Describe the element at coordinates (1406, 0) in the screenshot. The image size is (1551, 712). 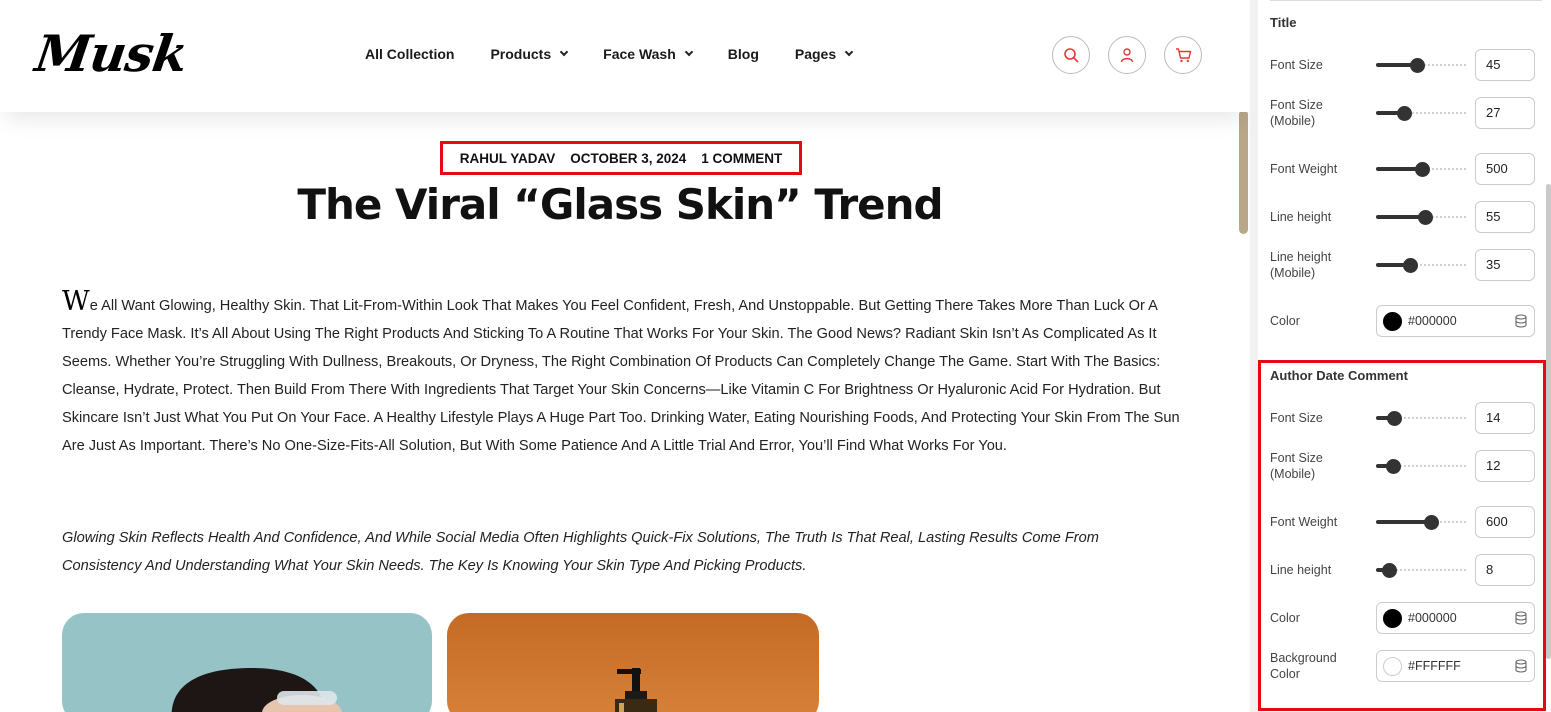
I see `divider` at that location.